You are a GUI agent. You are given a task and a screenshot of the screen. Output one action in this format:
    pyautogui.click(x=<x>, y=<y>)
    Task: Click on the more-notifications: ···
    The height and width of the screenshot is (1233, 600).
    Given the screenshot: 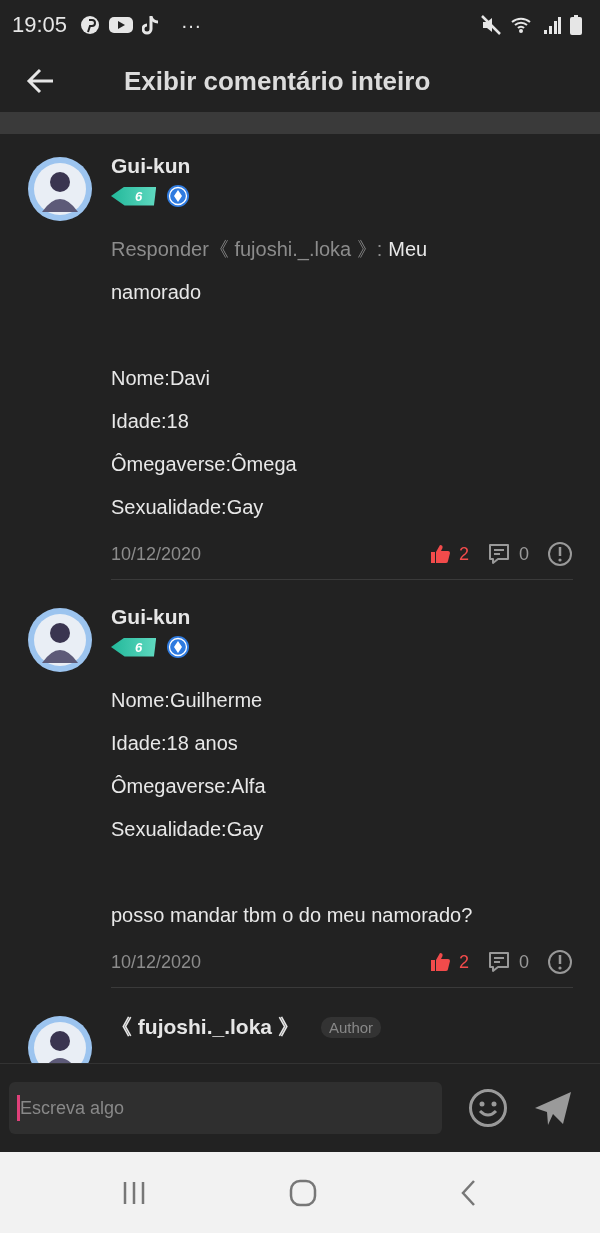 What is the action you would take?
    pyautogui.click(x=191, y=25)
    